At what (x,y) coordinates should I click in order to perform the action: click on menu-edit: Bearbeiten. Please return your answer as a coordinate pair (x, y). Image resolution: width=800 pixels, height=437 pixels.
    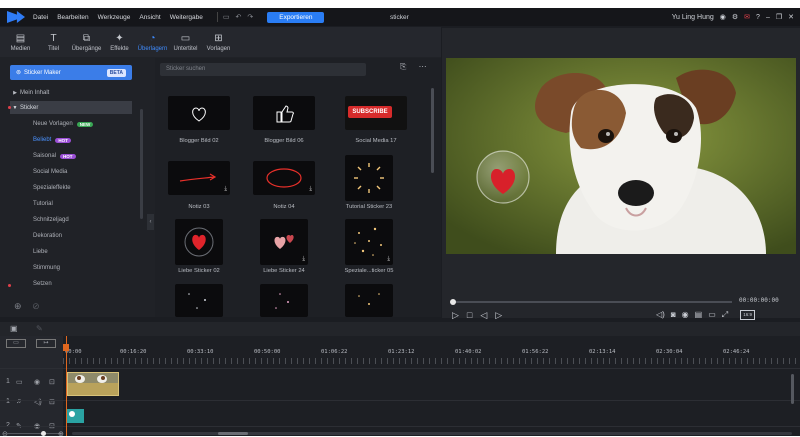
    Looking at the image, I should click on (72, 17).